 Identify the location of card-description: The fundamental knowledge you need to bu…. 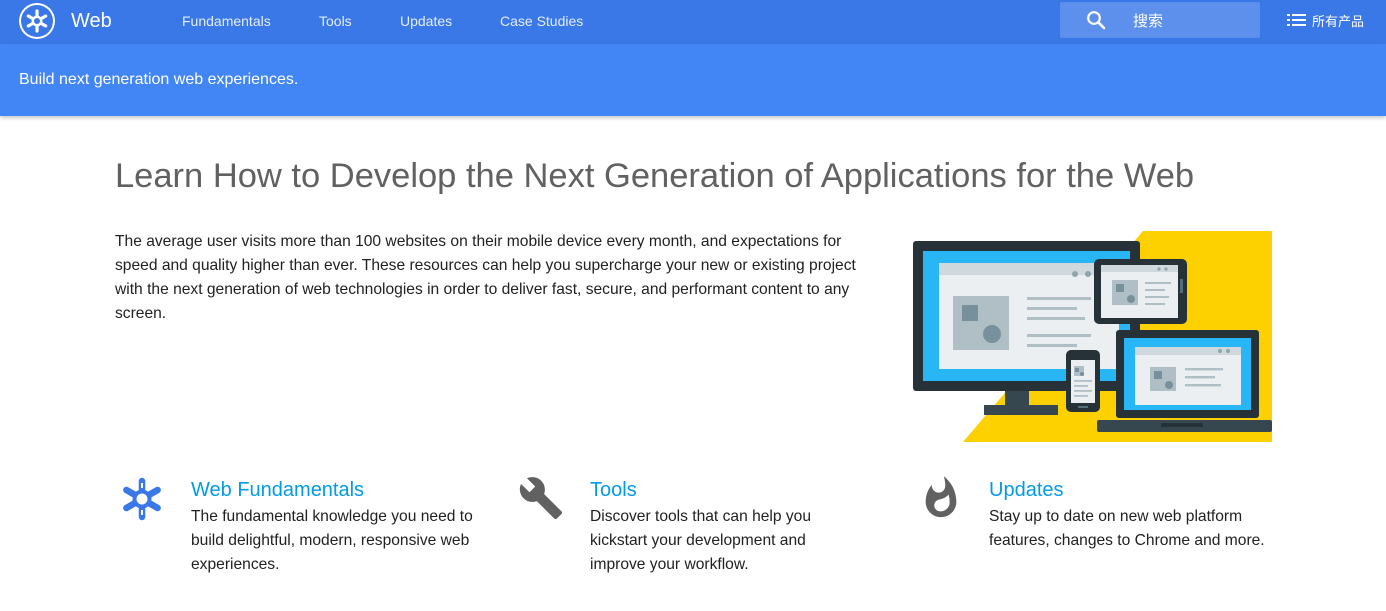
(332, 540).